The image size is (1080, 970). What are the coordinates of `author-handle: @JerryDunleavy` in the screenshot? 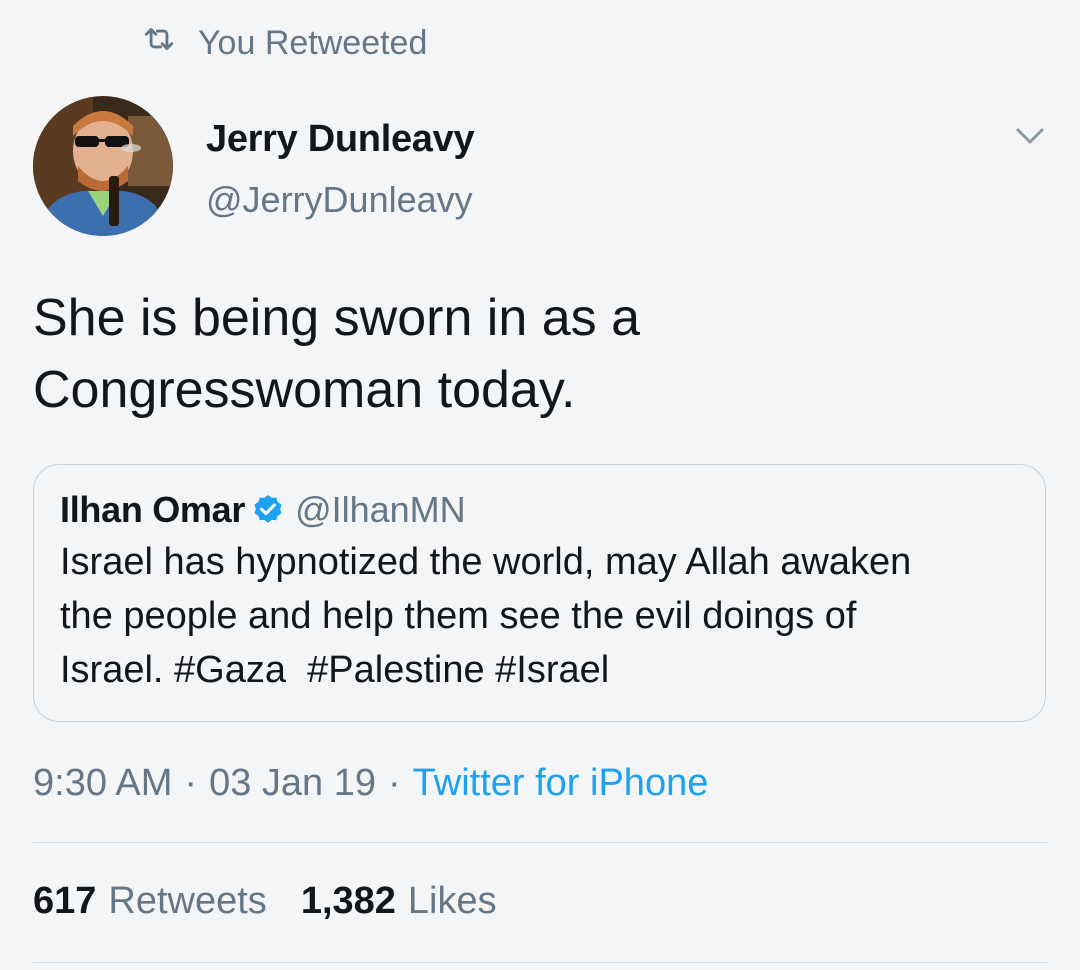 It's located at (340, 200).